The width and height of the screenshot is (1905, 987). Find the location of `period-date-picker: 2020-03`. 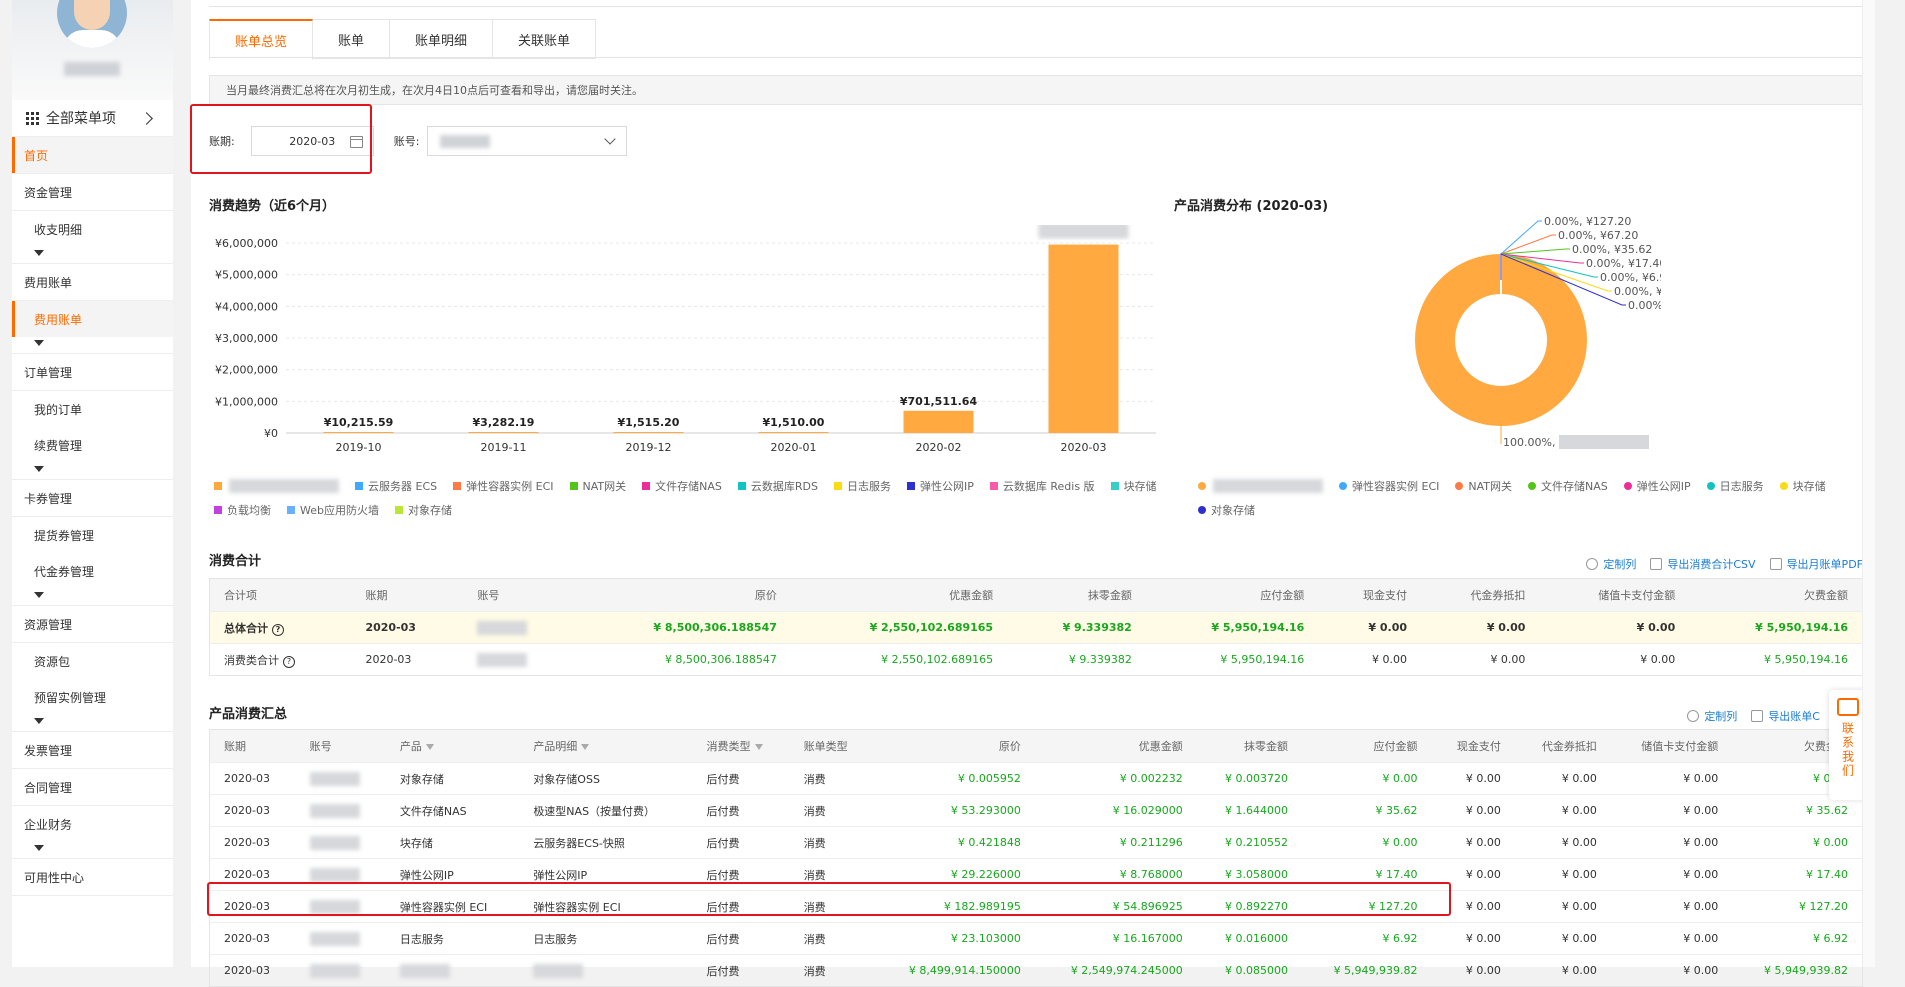

period-date-picker: 2020-03 is located at coordinates (312, 141).